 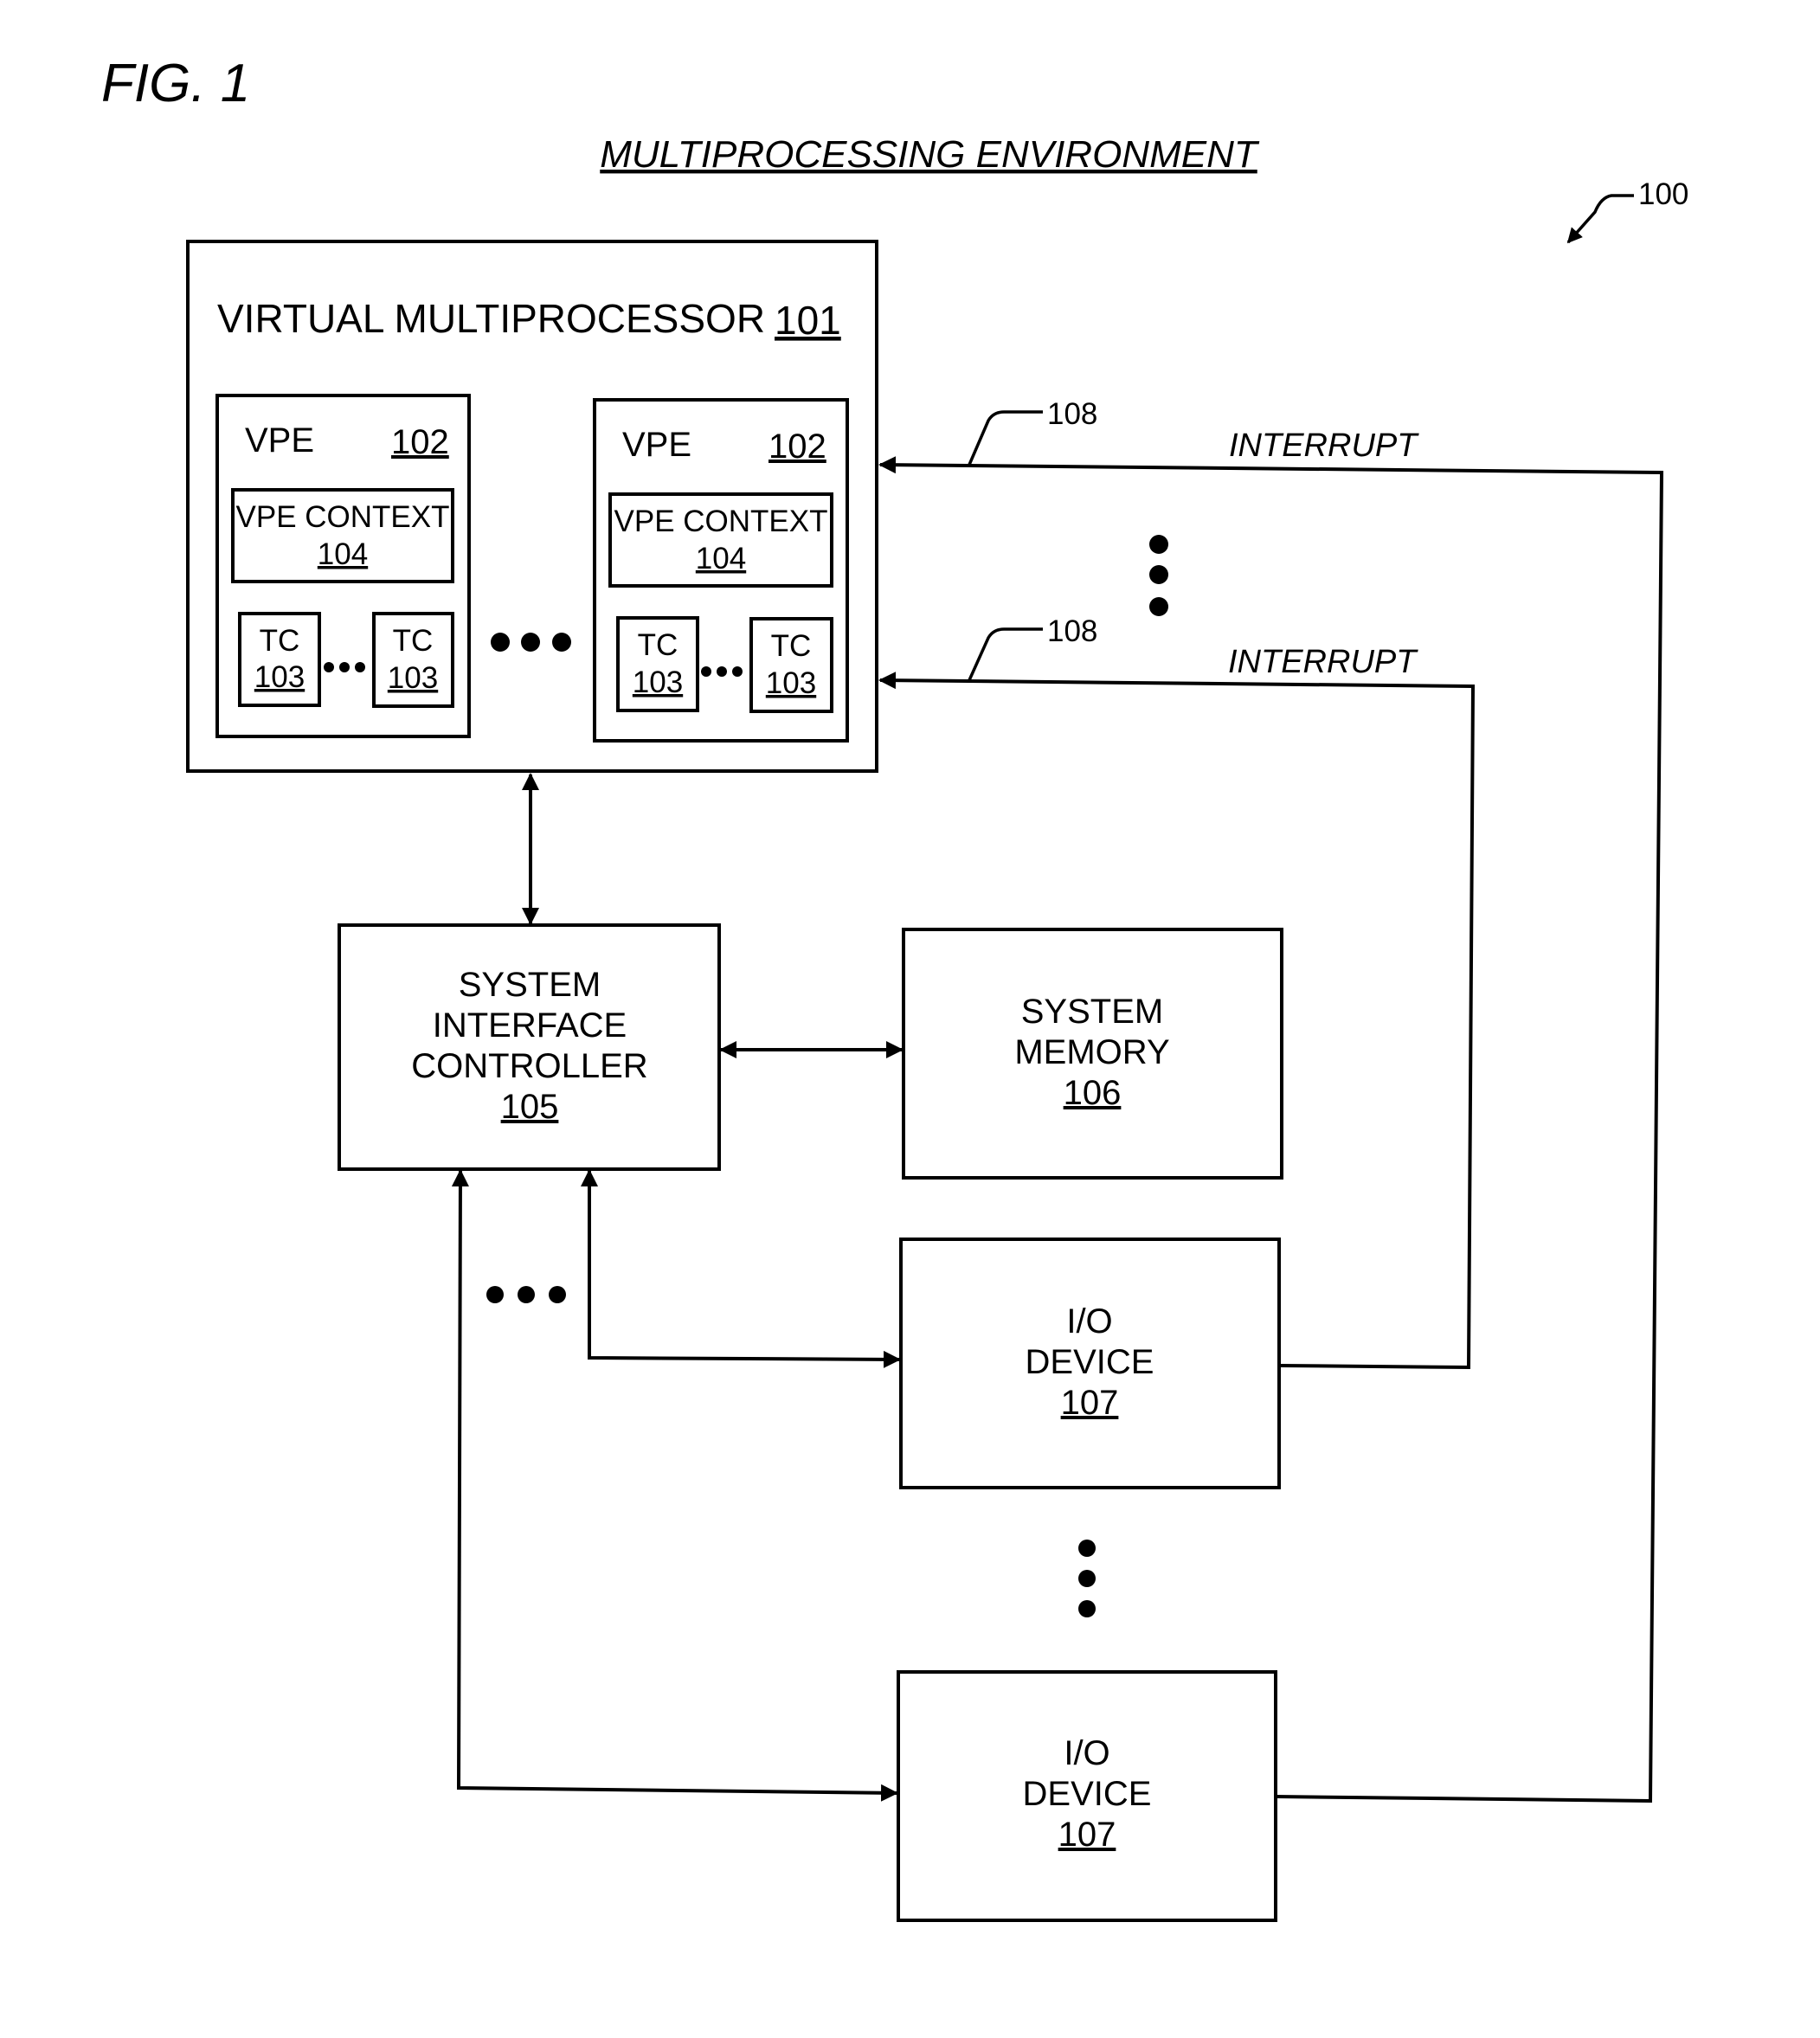 I want to click on tc-label-2a: TC, so click(x=658, y=645).